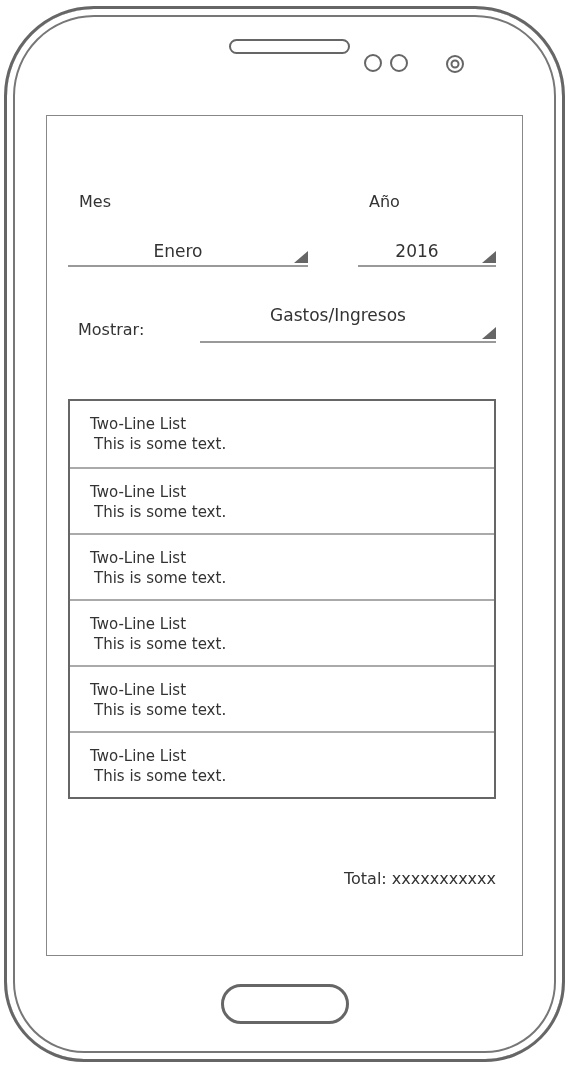 The width and height of the screenshot is (569, 1066). I want to click on total-text: Total: xxxxxxxxxxx, so click(420, 878).